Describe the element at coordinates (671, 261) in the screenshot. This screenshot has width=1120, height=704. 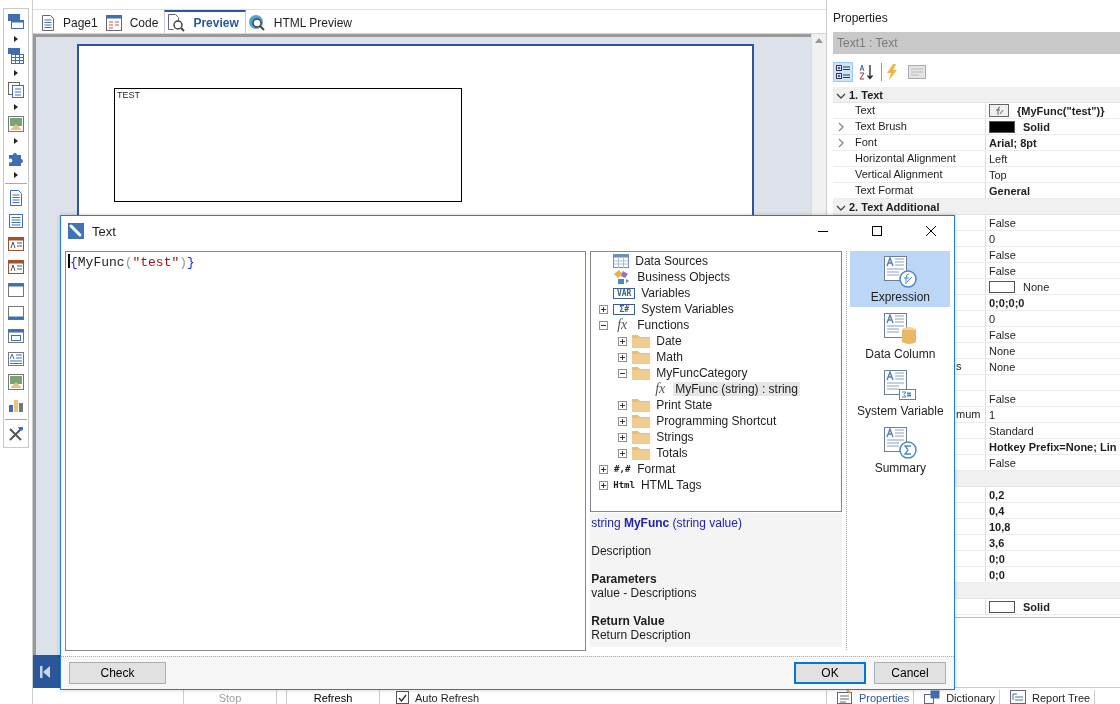
I see `tree-item: Data Sources` at that location.